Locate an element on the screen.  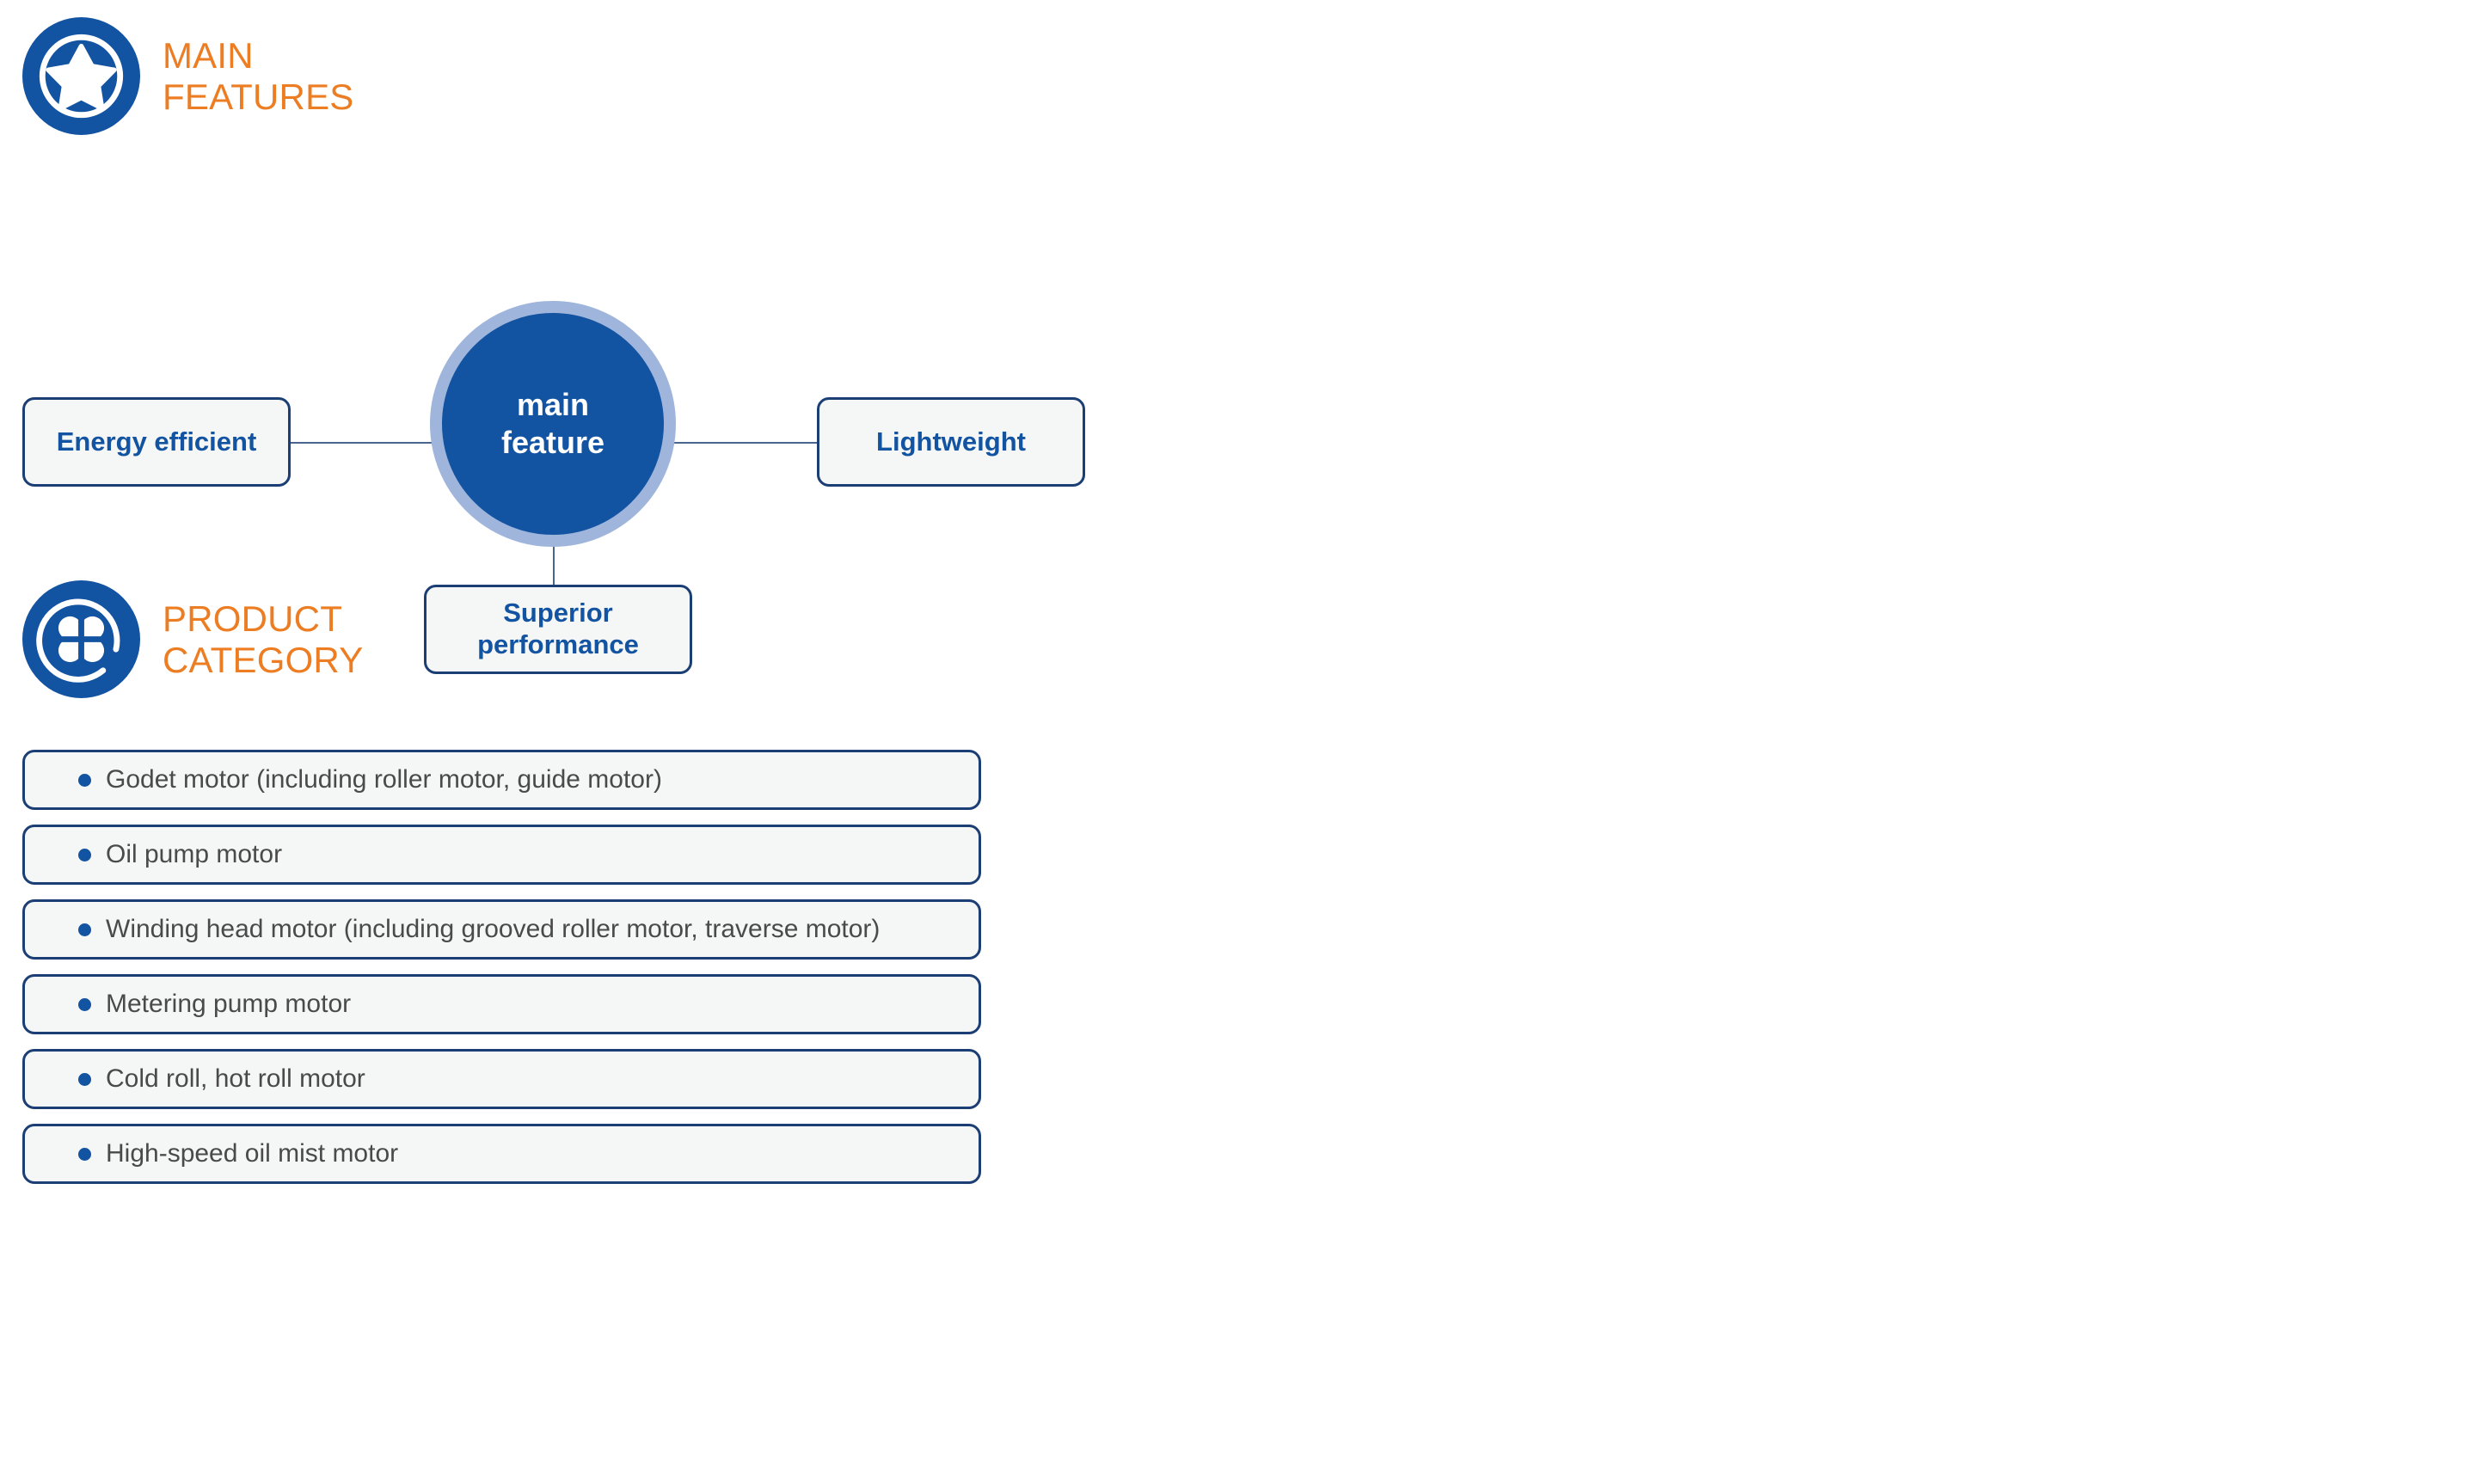
product-category-title: PRODUCT CATEGORY is located at coordinates (263, 639).